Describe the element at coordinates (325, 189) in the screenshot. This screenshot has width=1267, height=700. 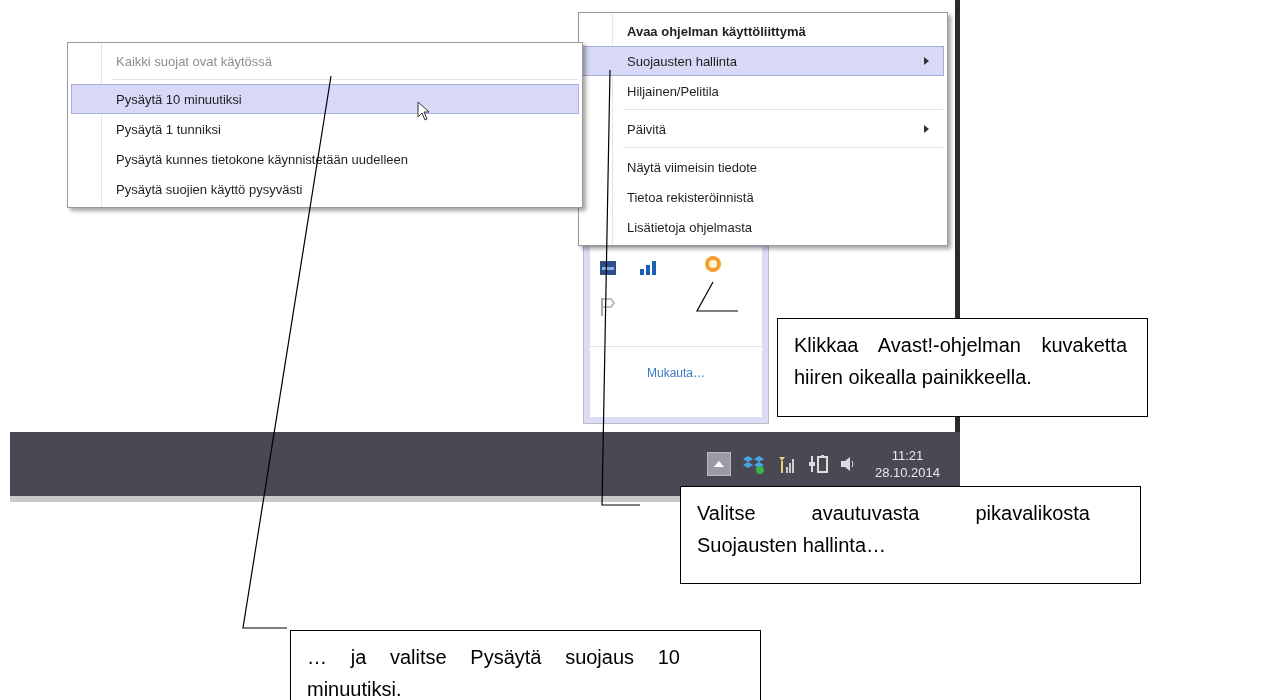
I see `menu-item: Pysäytä suojien käyttö pysyvästi` at that location.